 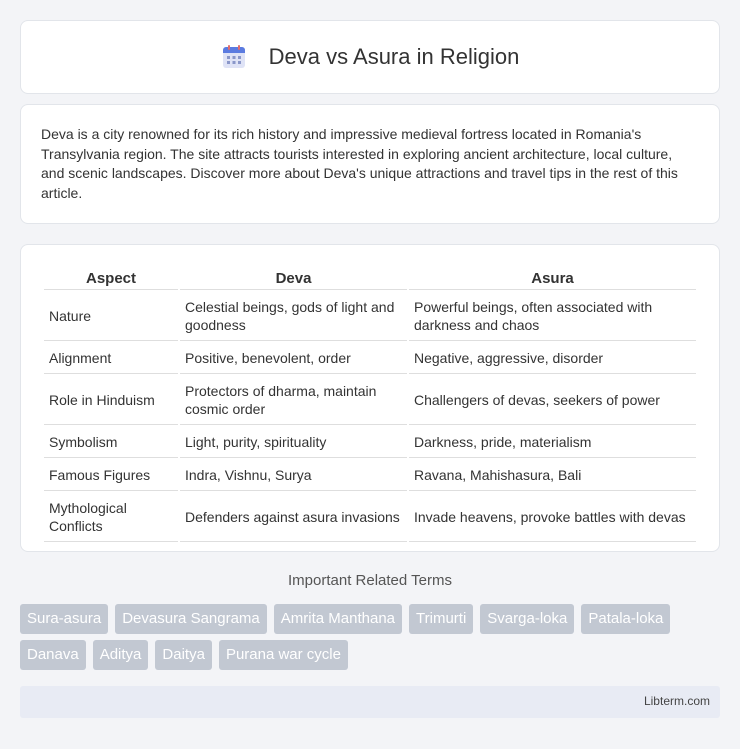 I want to click on cell-deva: Positive, benevolent, order, so click(x=293, y=358).